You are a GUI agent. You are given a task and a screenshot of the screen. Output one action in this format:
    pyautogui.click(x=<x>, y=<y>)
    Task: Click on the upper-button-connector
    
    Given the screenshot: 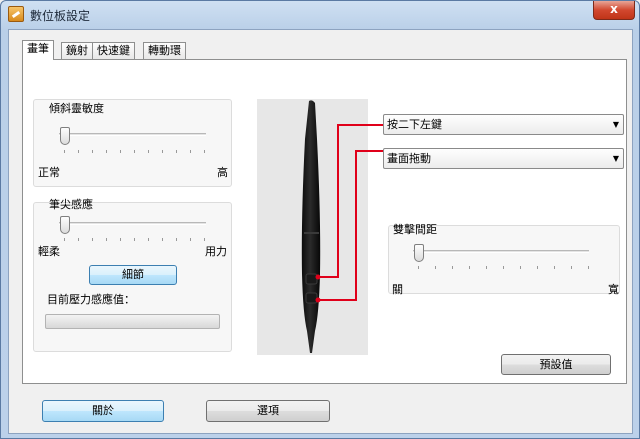 What is the action you would take?
    pyautogui.click(x=354, y=201)
    